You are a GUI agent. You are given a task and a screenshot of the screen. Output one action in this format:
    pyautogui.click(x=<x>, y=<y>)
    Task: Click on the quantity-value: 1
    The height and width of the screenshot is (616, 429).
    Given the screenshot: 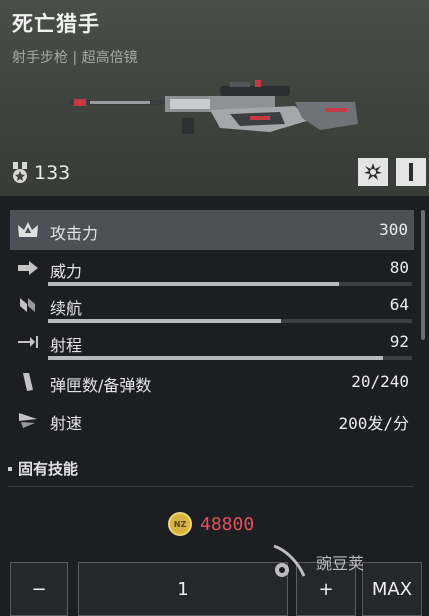 What is the action you would take?
    pyautogui.click(x=183, y=589)
    